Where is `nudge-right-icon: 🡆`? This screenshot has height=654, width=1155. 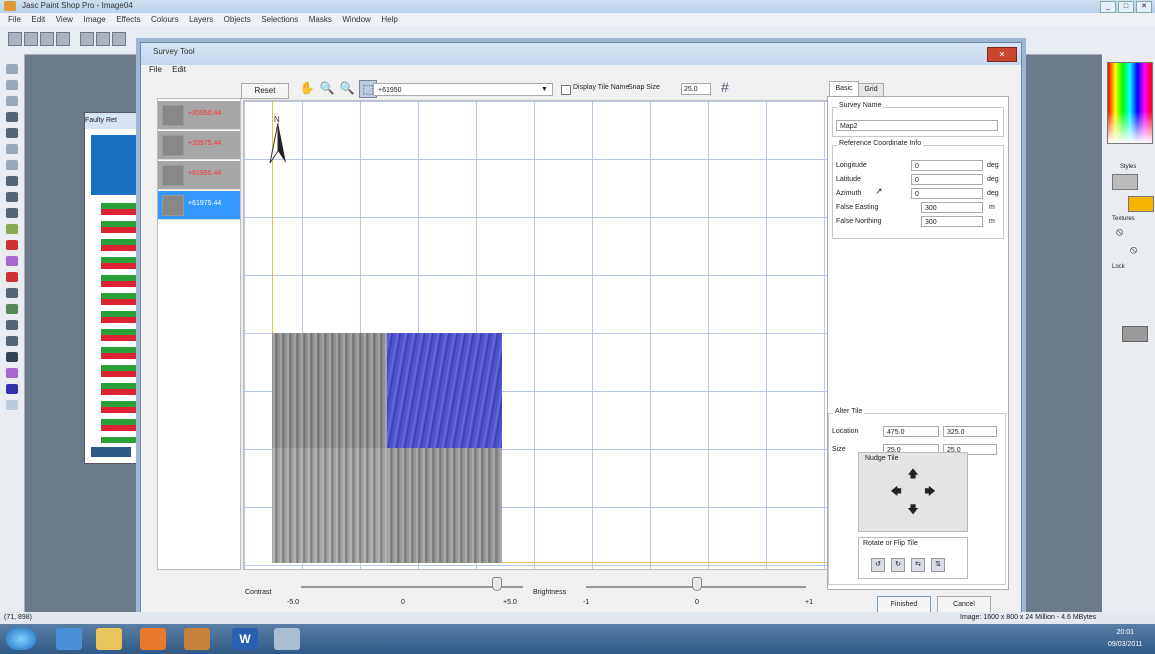 nudge-right-icon: 🡆 is located at coordinates (930, 492).